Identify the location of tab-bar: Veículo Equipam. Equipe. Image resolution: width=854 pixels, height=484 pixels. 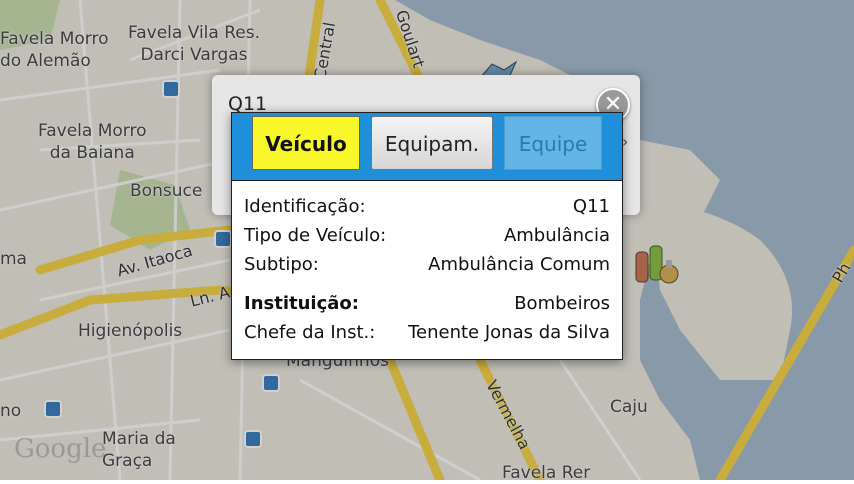
(427, 147).